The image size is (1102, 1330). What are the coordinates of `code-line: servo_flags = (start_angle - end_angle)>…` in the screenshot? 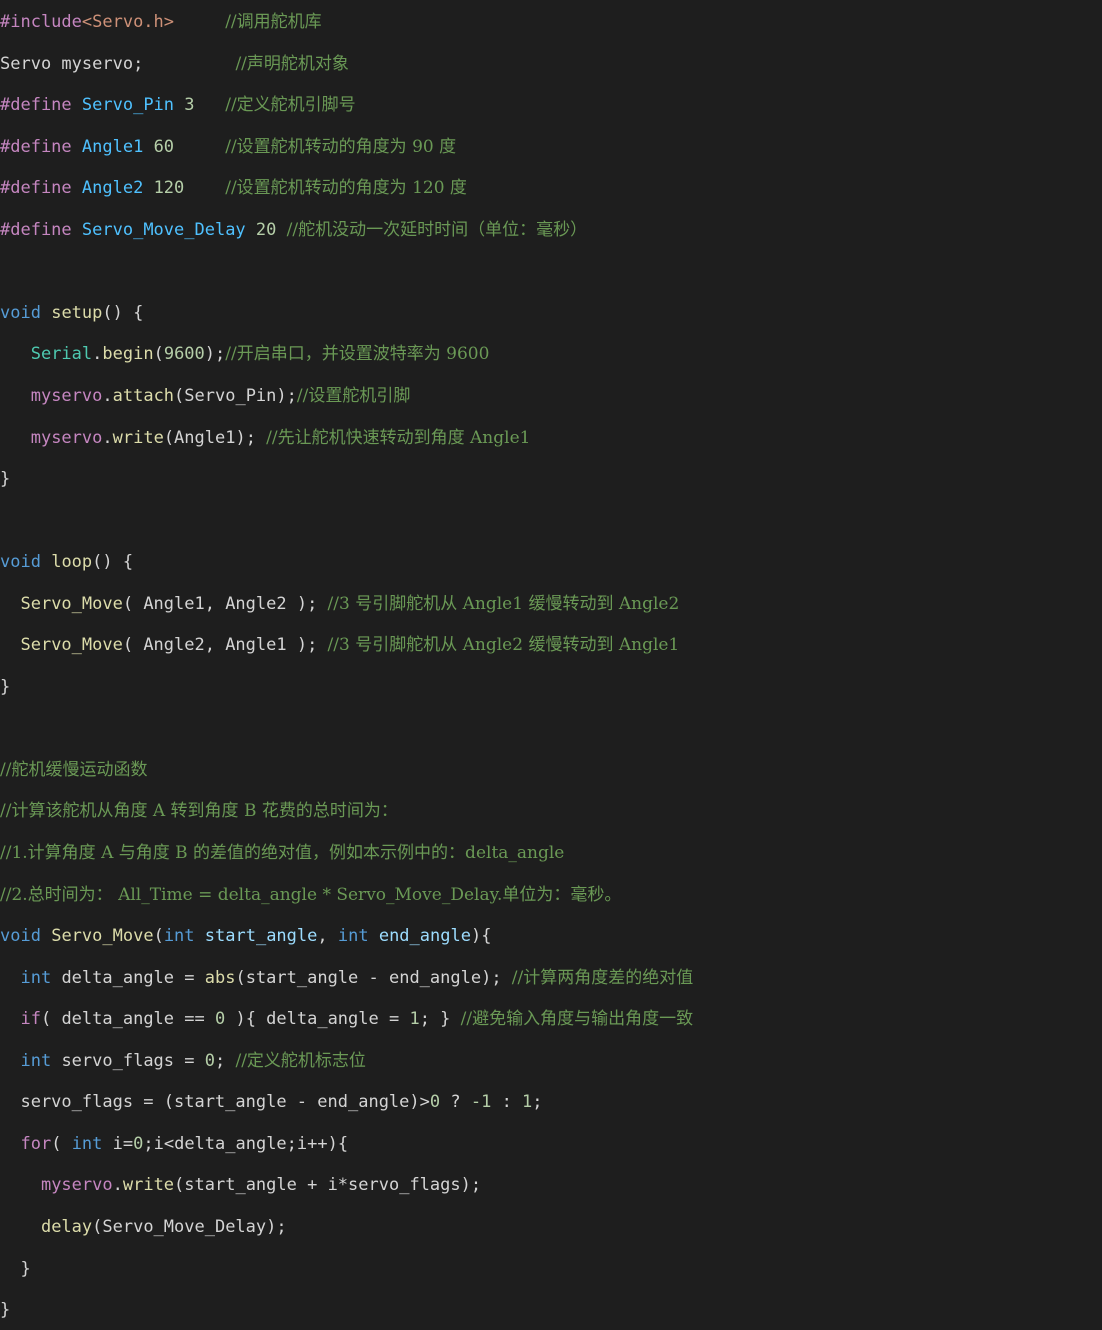 It's located at (271, 1102).